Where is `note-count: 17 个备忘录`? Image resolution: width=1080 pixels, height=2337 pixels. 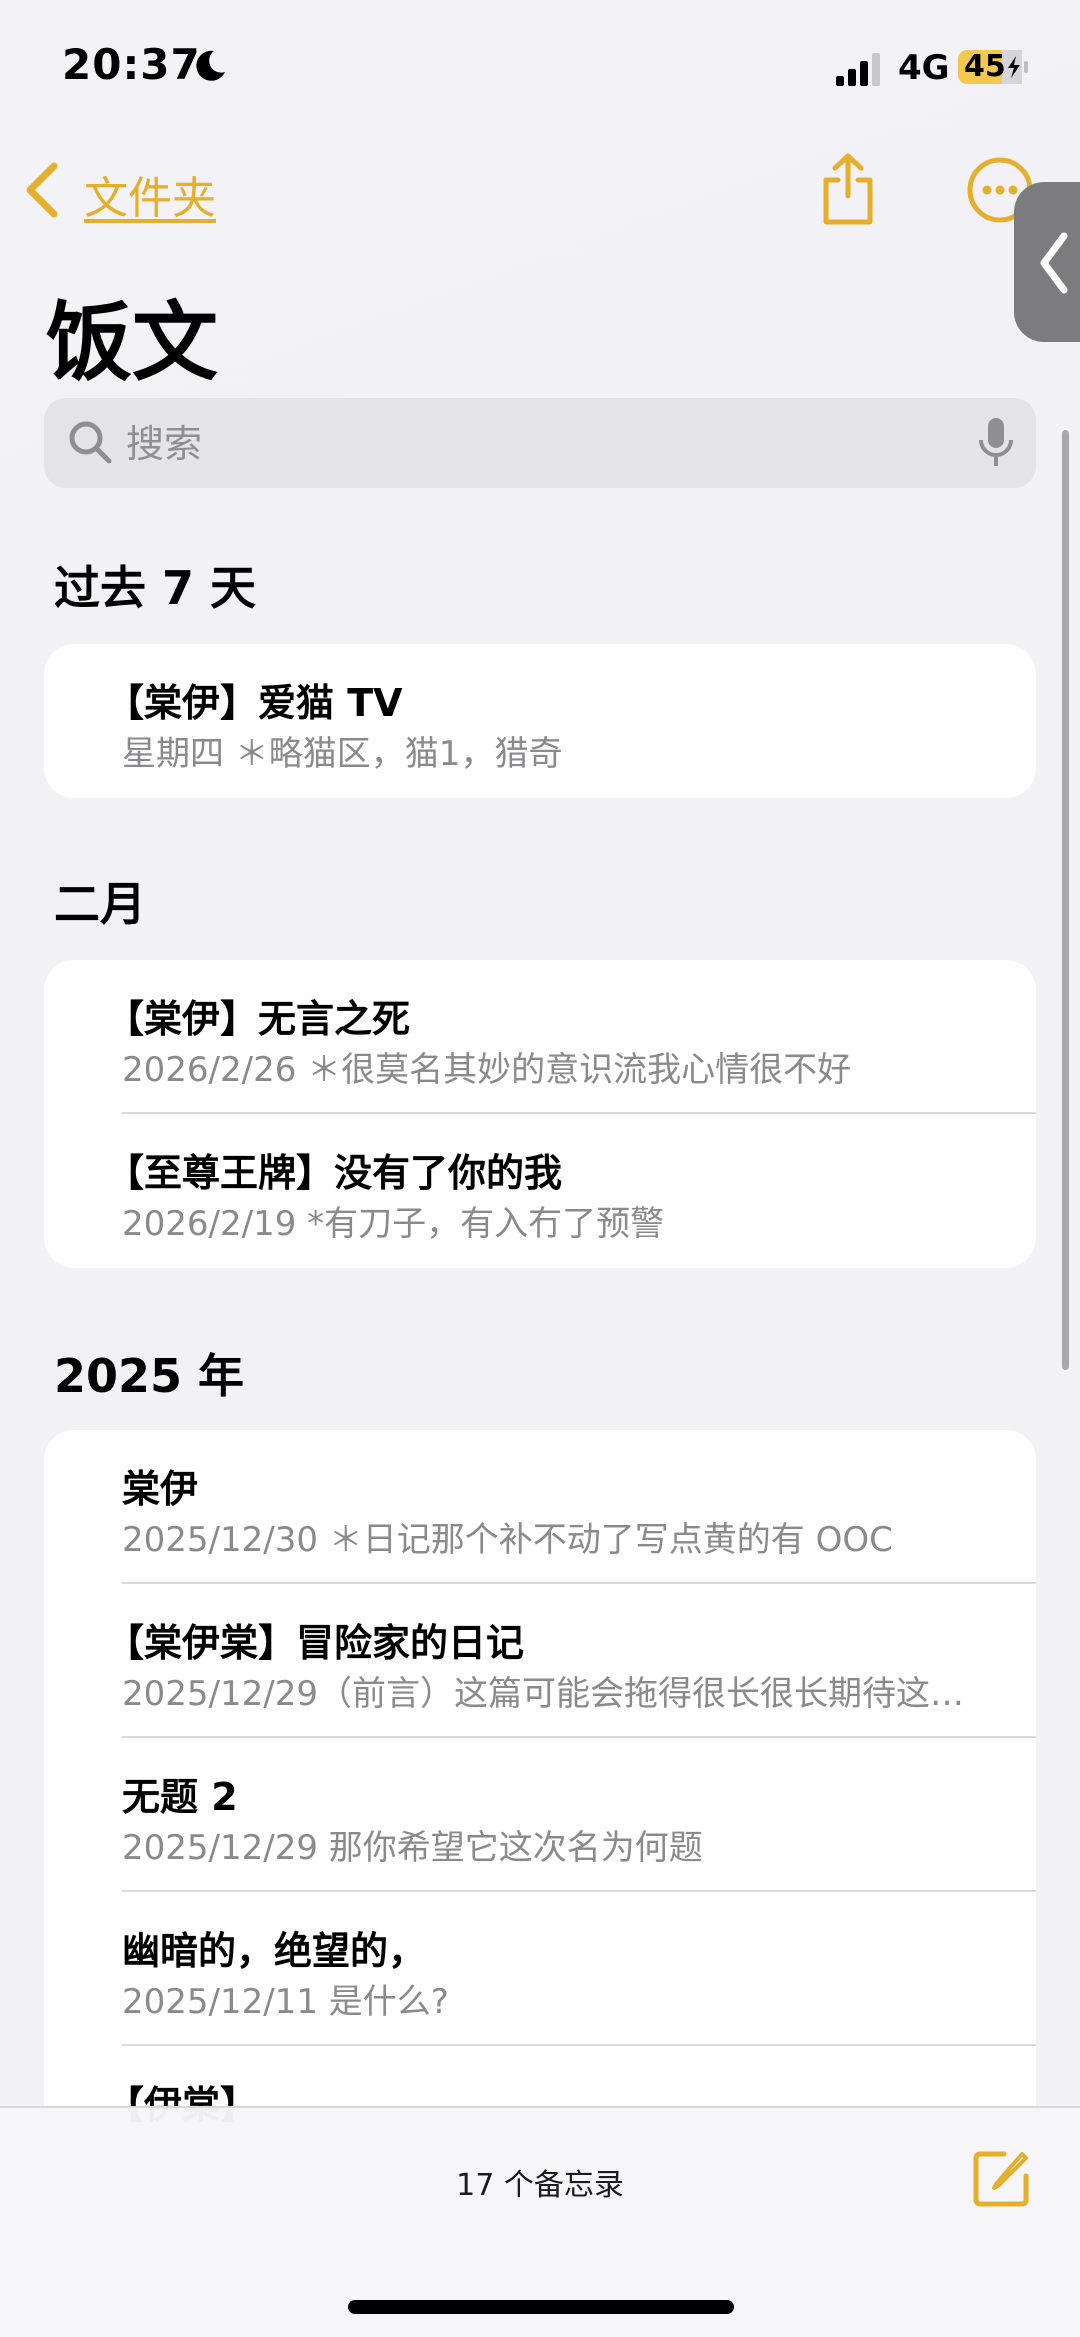
note-count: 17 个备忘录 is located at coordinates (540, 2185).